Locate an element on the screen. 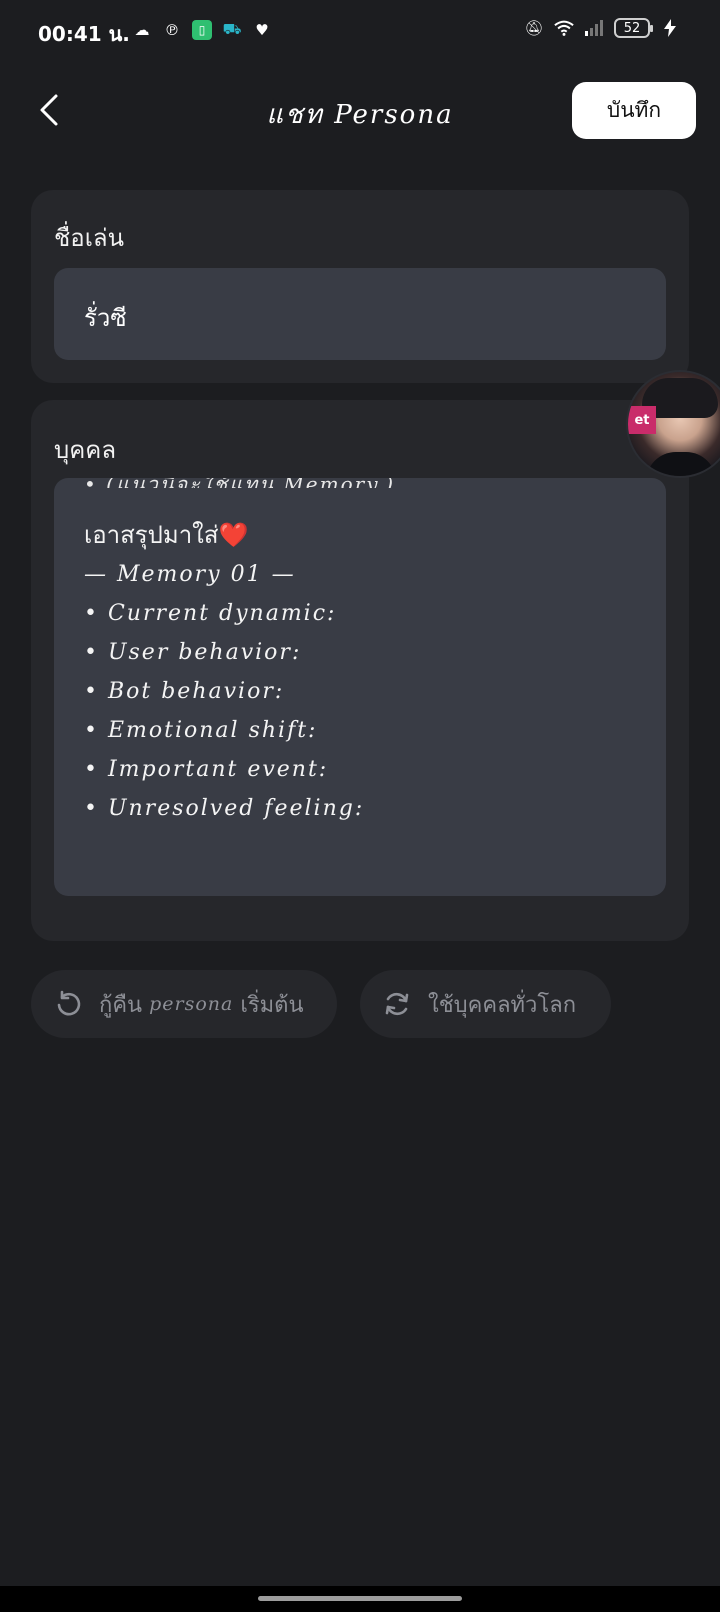 The height and width of the screenshot is (1612, 720). restore-label-prefix: กู้คืน is located at coordinates (124, 1005).